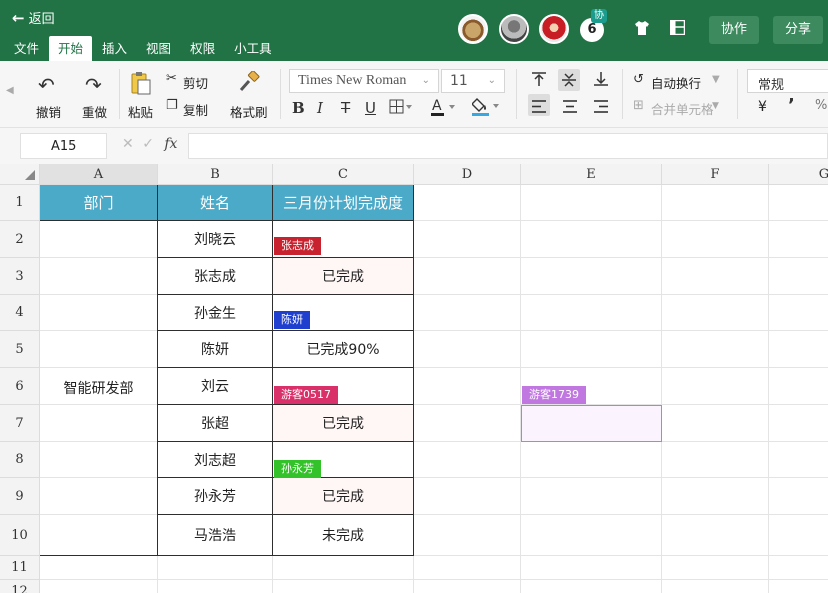 The height and width of the screenshot is (593, 828). Describe the element at coordinates (215, 496) in the screenshot. I see `name-cell: 孙永芳` at that location.